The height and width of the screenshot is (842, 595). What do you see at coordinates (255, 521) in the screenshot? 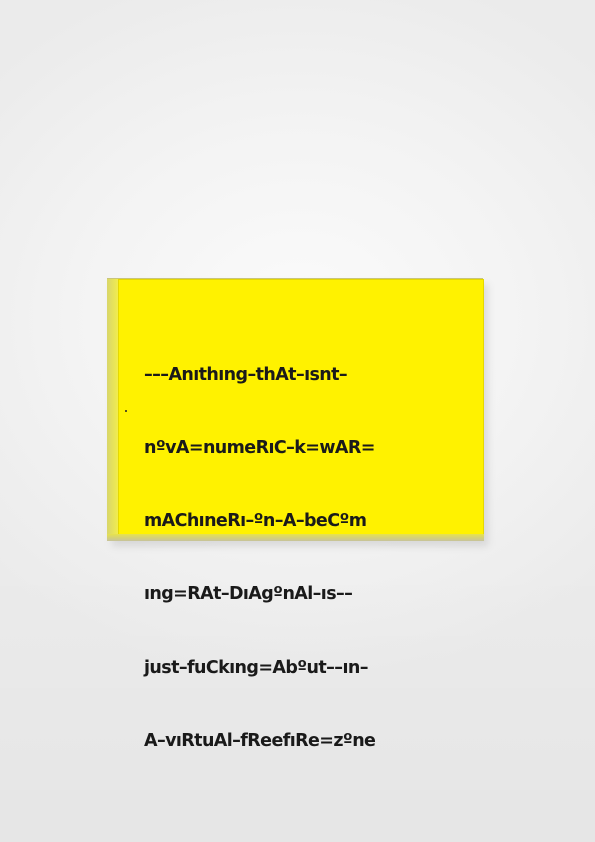
I see `artwork-text-line: mAChıneRı–ºn–A–beCºm` at bounding box center [255, 521].